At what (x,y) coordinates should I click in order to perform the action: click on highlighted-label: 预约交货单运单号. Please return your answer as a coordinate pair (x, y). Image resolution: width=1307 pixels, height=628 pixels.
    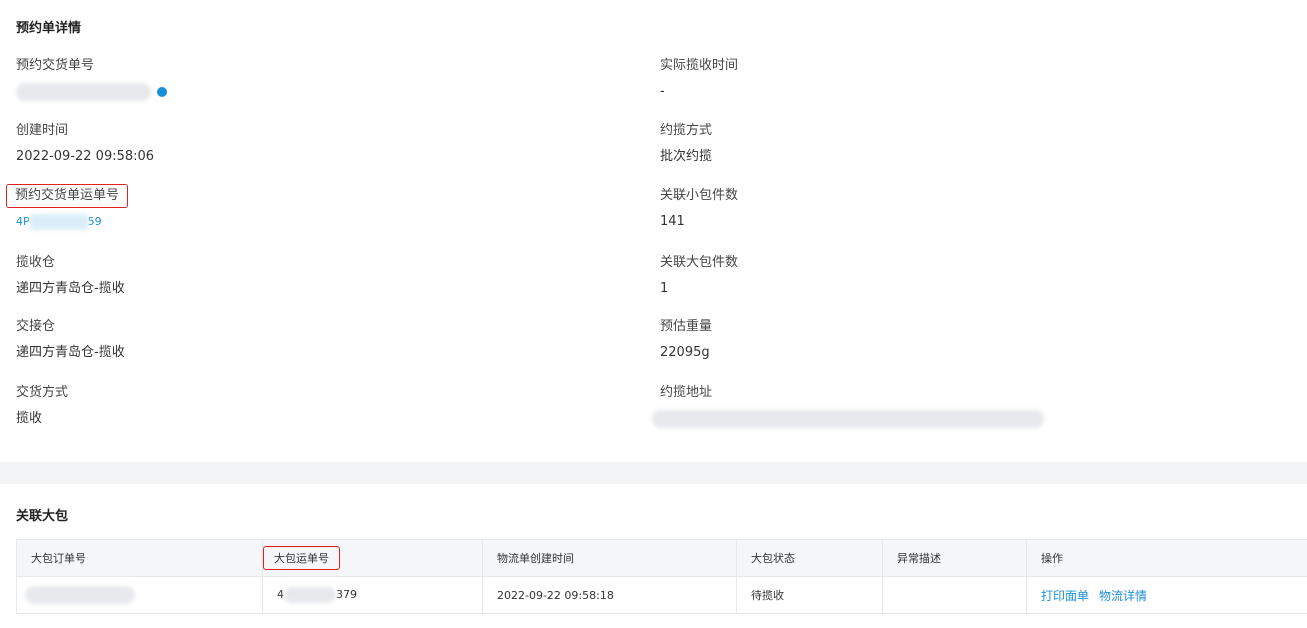
    Looking at the image, I should click on (67, 196).